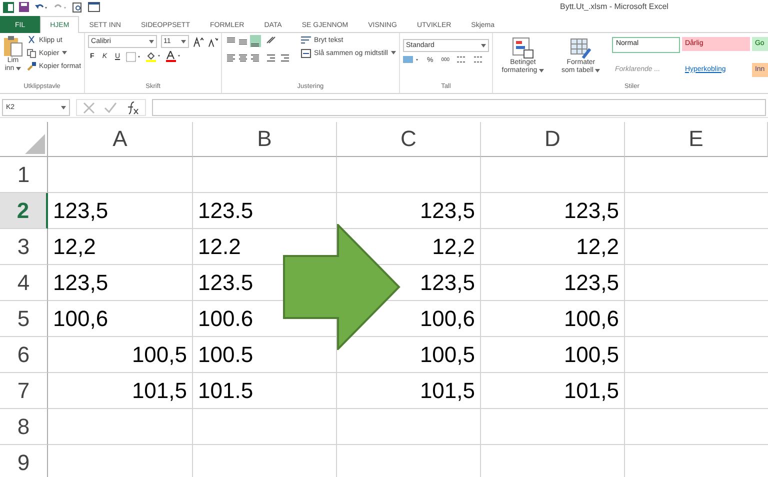 This screenshot has height=477, width=768. What do you see at coordinates (94, 7) in the screenshot?
I see `window-icon` at bounding box center [94, 7].